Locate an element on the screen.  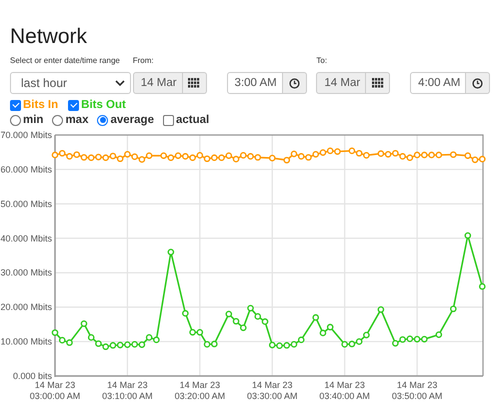
field-label: To: is located at coordinates (322, 61).